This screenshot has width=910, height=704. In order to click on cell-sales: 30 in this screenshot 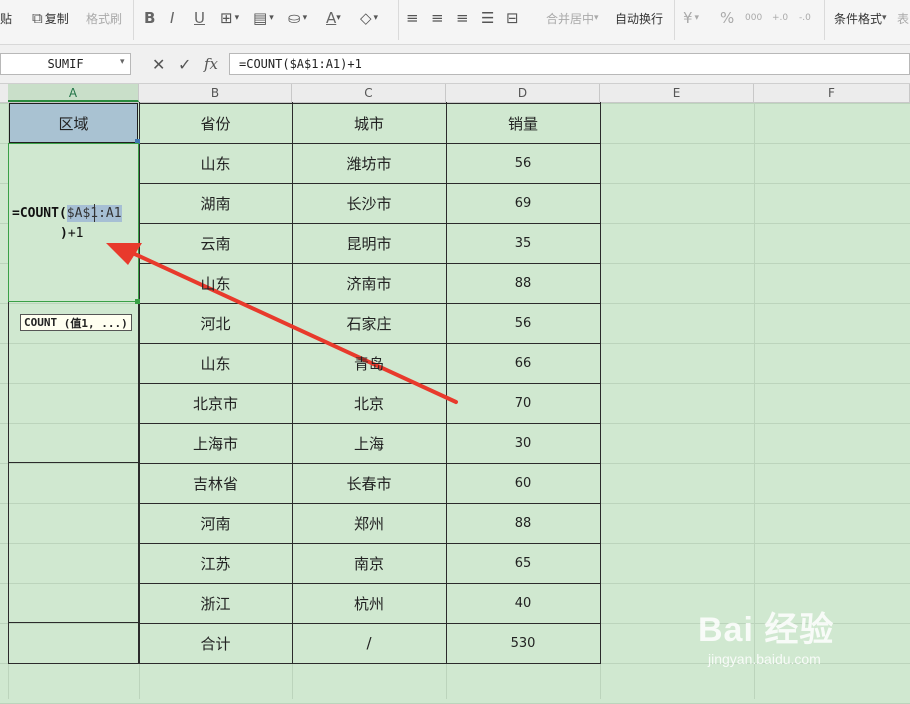, I will do `click(523, 443)`.